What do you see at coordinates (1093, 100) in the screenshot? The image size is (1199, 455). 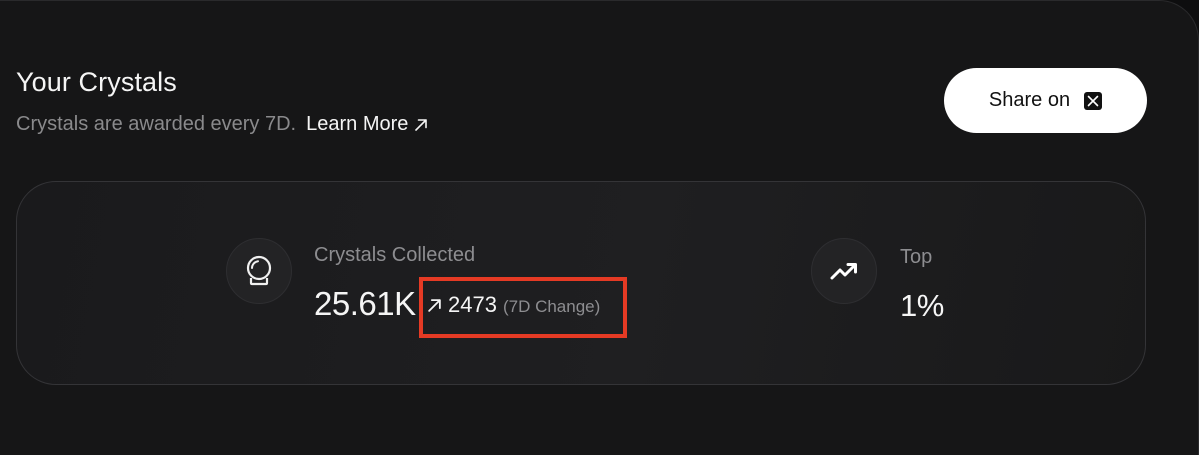 I see `x-logo-icon` at bounding box center [1093, 100].